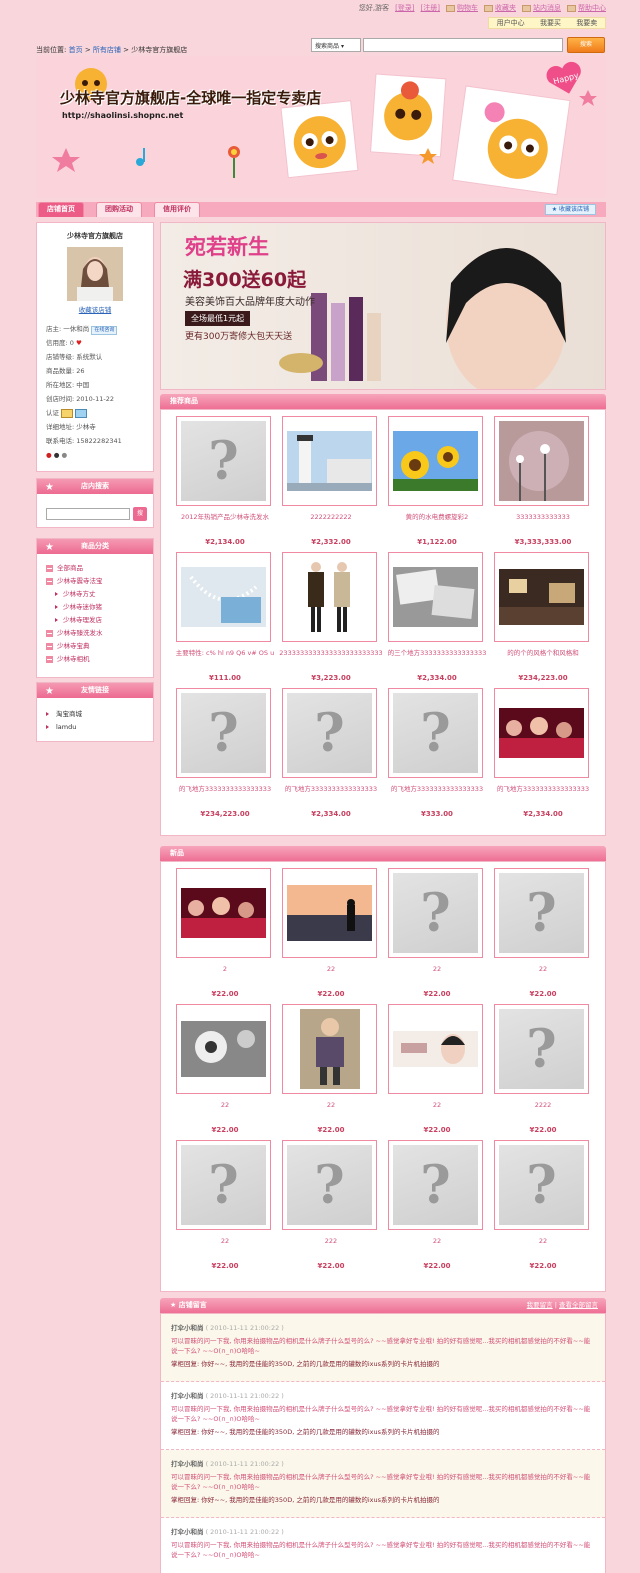 Image resolution: width=640 pixels, height=1573 pixels. I want to click on category-item: 少林寺震寺法宝, so click(95, 581).